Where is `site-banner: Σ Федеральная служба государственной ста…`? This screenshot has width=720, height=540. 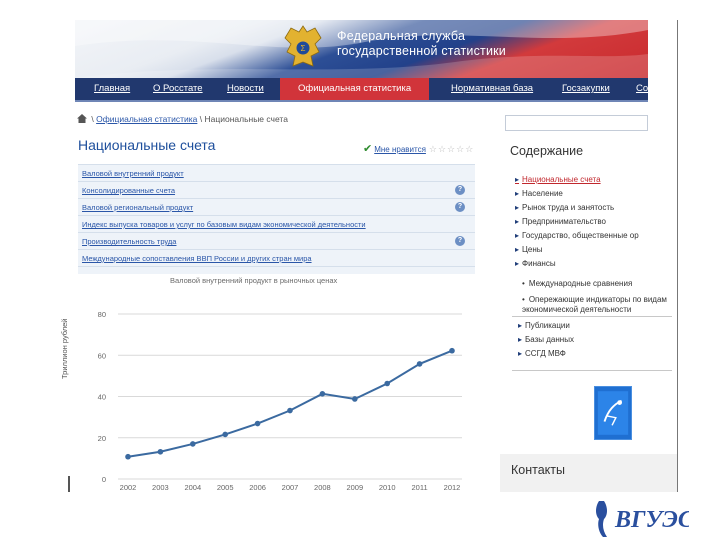
site-banner: Σ Федеральная служба государственной ста… is located at coordinates (361, 49).